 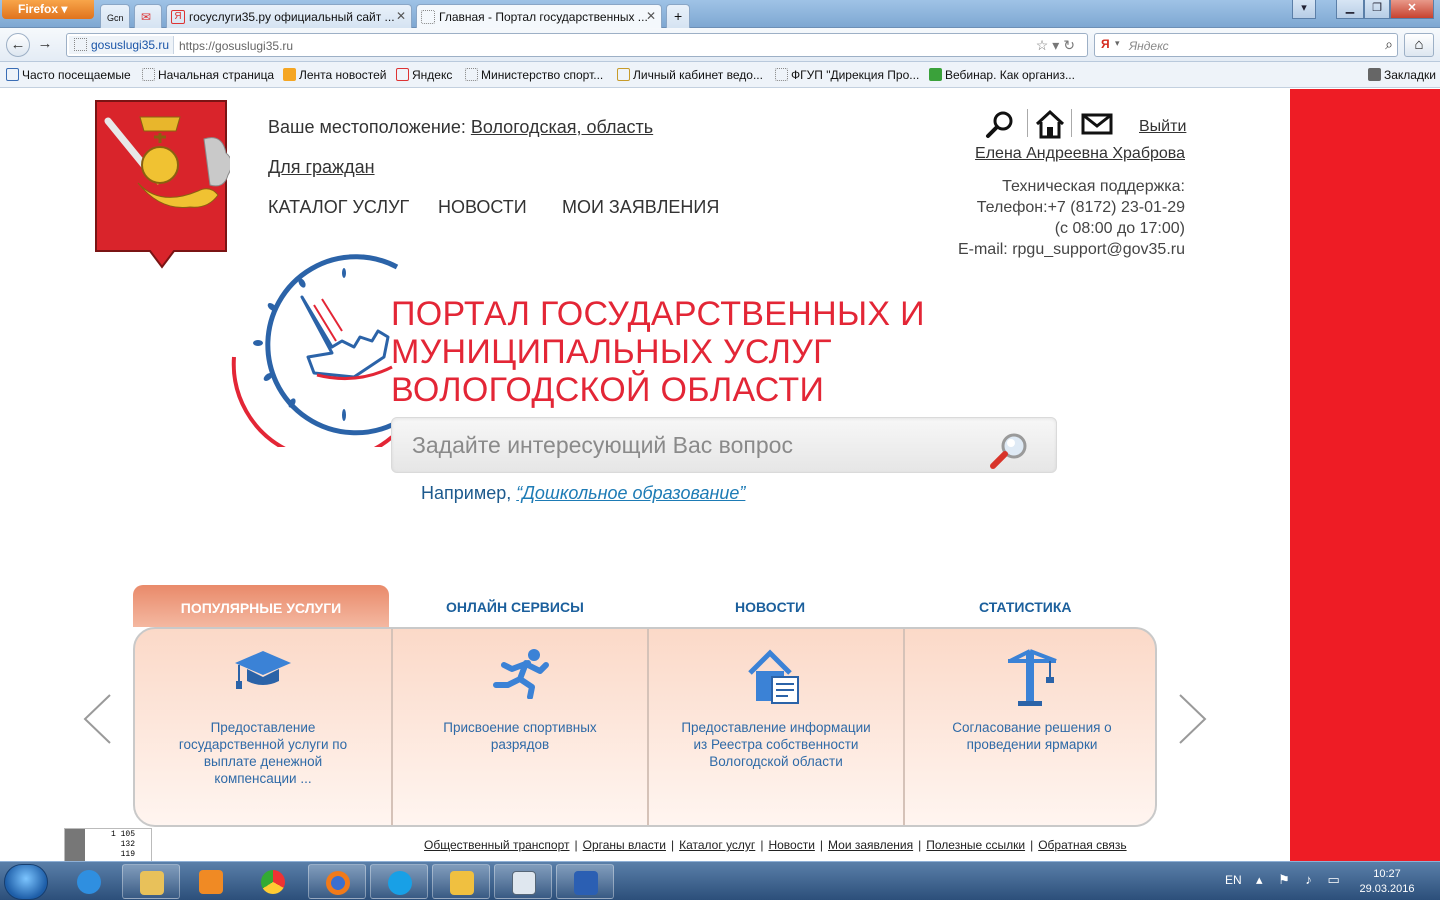 I want to click on taskbar-media, so click(x=211, y=881).